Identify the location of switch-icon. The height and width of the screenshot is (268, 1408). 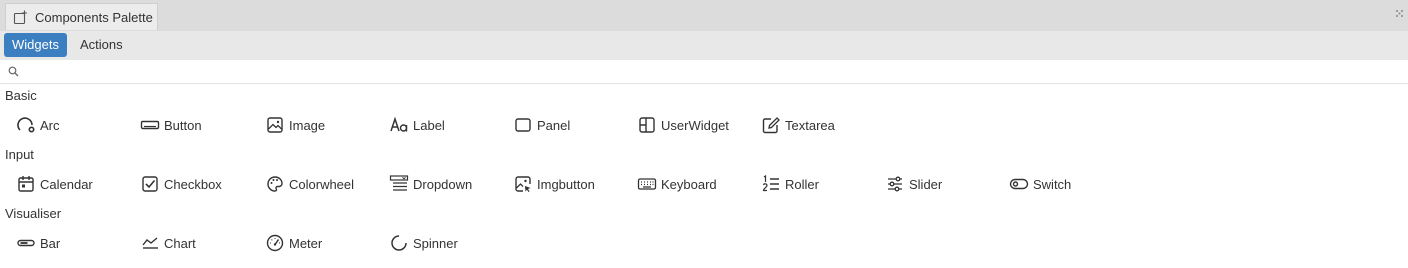
(1019, 184).